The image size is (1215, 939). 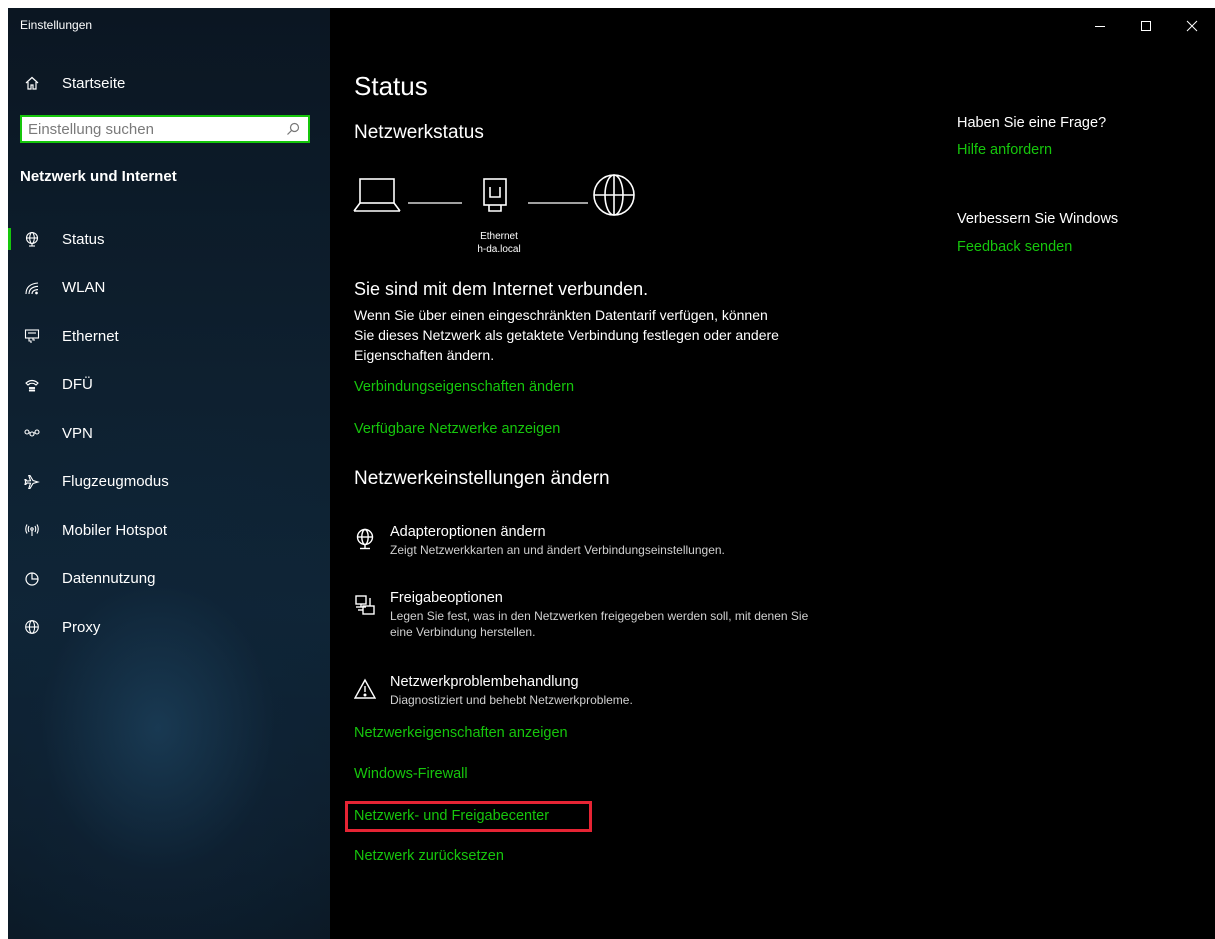 What do you see at coordinates (457, 429) in the screenshot?
I see `show-available-networks-link: Verfügbare Netzwerke anzeigen` at bounding box center [457, 429].